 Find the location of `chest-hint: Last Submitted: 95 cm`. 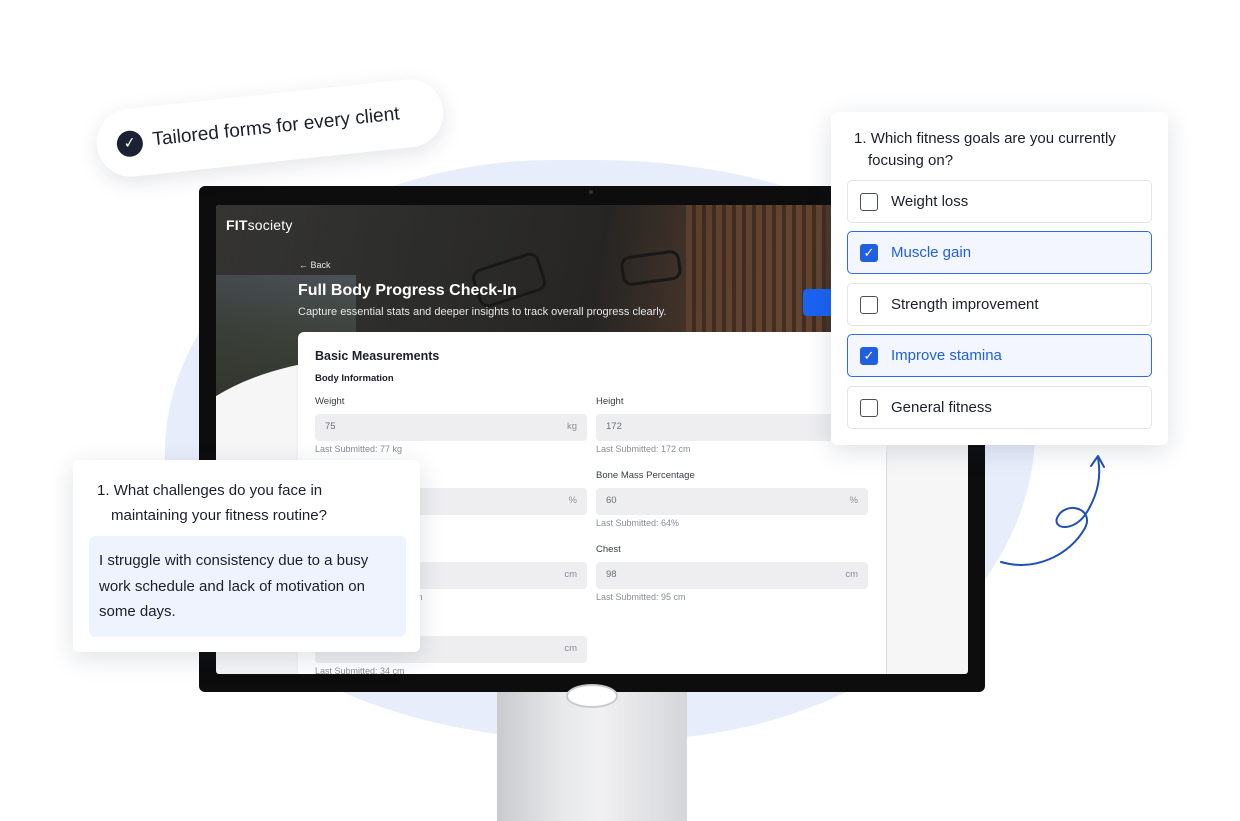

chest-hint: Last Submitted: 95 cm is located at coordinates (641, 597).